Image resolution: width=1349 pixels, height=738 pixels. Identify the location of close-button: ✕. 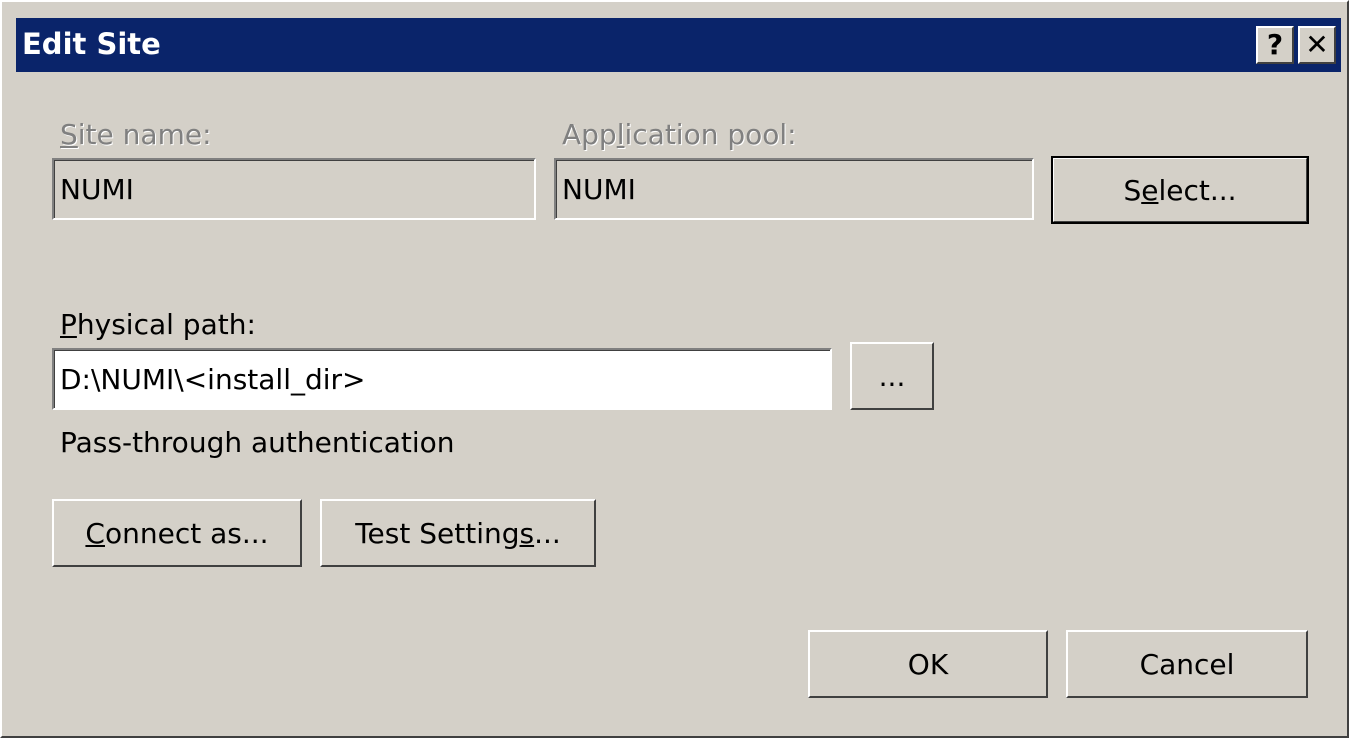
(1317, 45).